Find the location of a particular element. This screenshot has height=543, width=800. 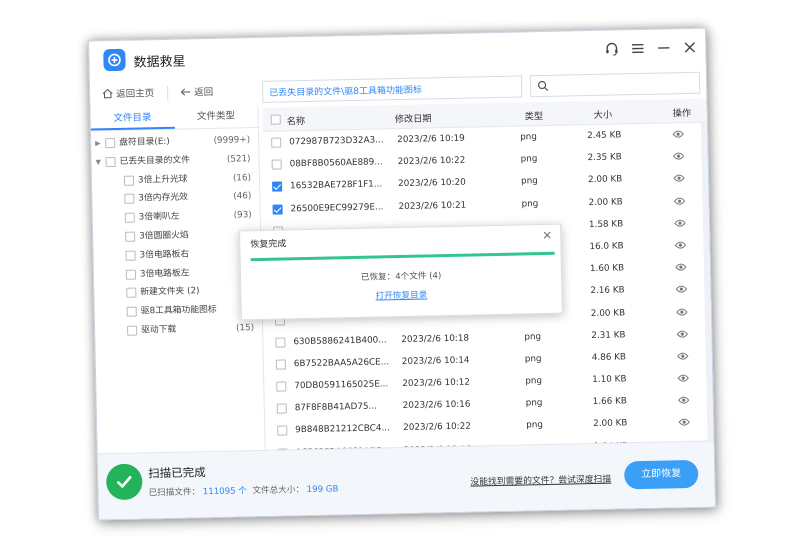

tree-item: 驱动下载 (15) is located at coordinates (178, 330).